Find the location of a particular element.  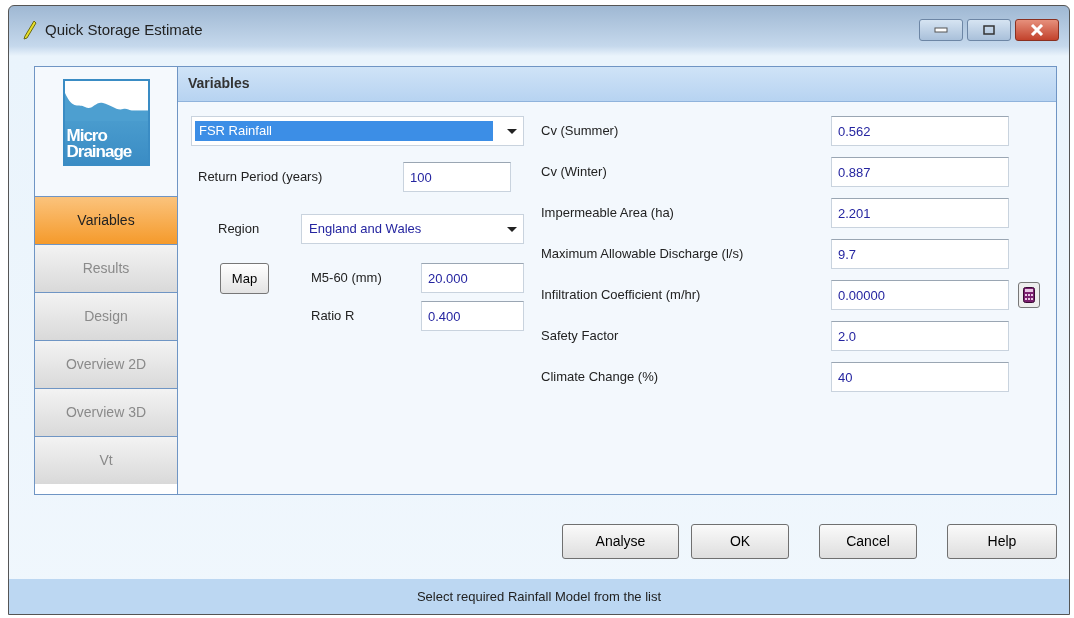

value-field: 0.562 is located at coordinates (920, 131).